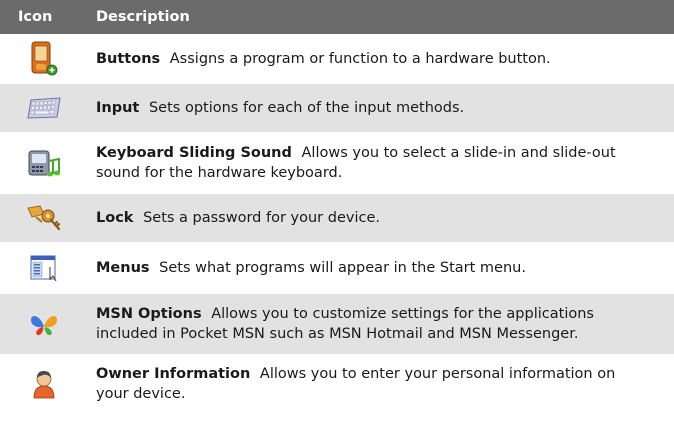 This screenshot has width=674, height=443. I want to click on buttons-icon, so click(44, 59).